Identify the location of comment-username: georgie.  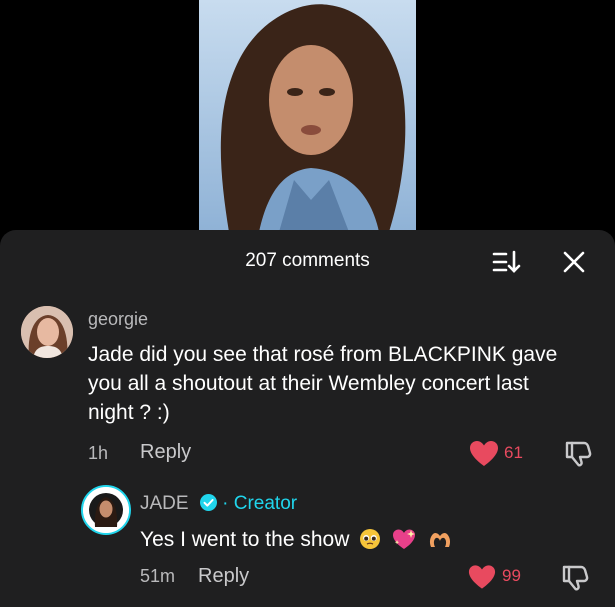
(118, 319).